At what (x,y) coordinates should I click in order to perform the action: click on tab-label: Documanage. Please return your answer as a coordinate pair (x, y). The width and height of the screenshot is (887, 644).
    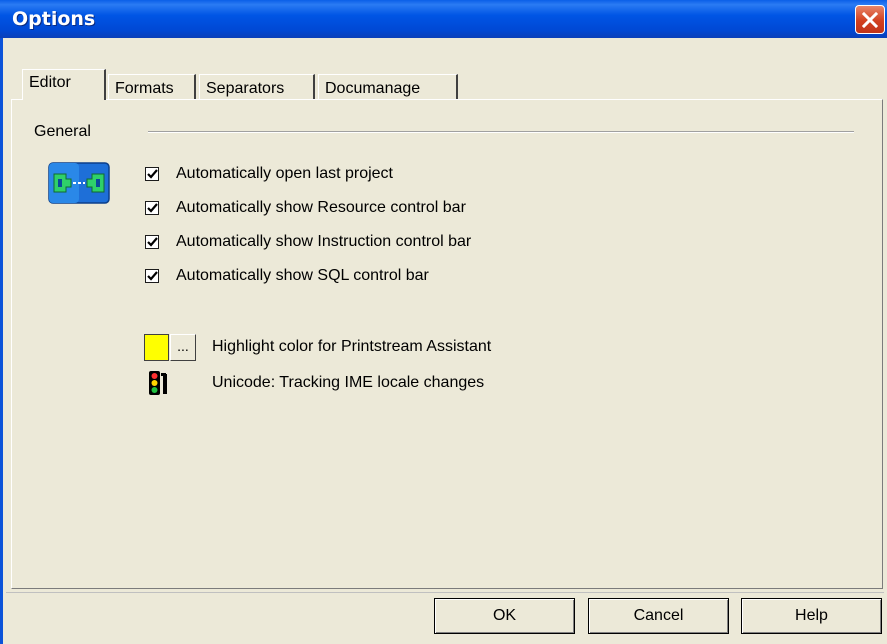
    Looking at the image, I should click on (373, 88).